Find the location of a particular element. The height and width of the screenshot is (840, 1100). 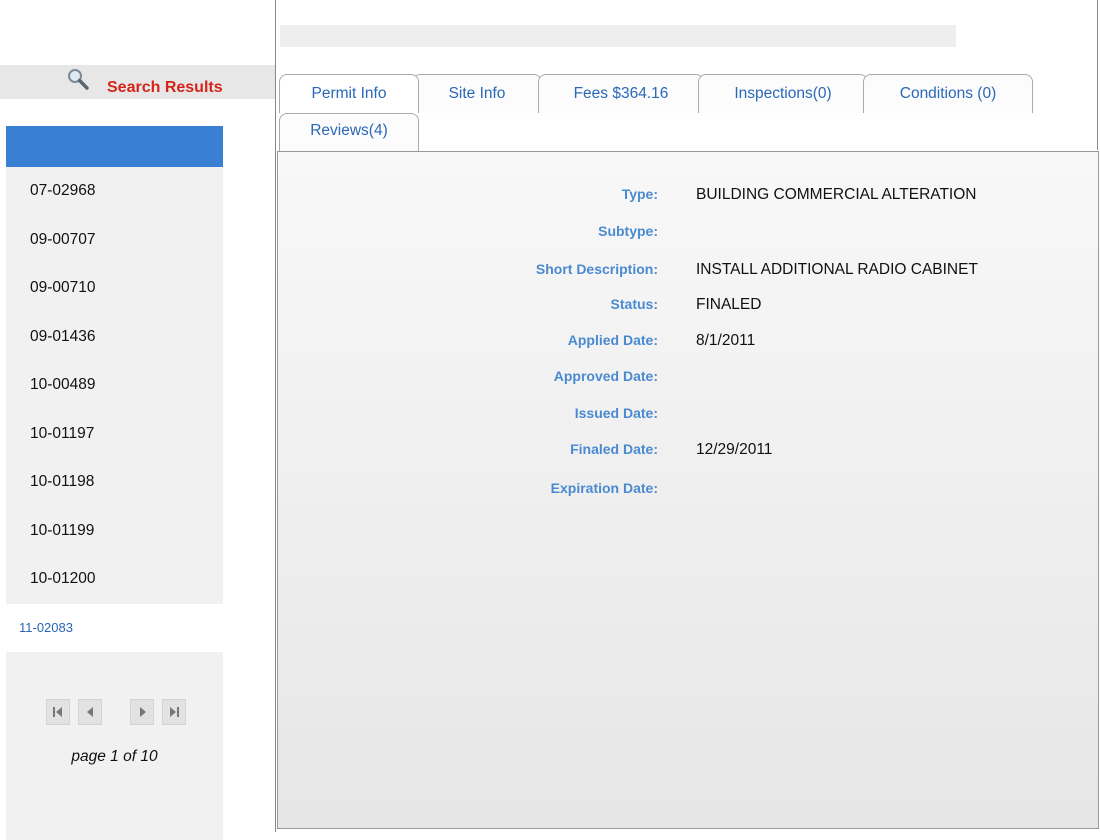

field-label: Approved Date: is located at coordinates (605, 376).